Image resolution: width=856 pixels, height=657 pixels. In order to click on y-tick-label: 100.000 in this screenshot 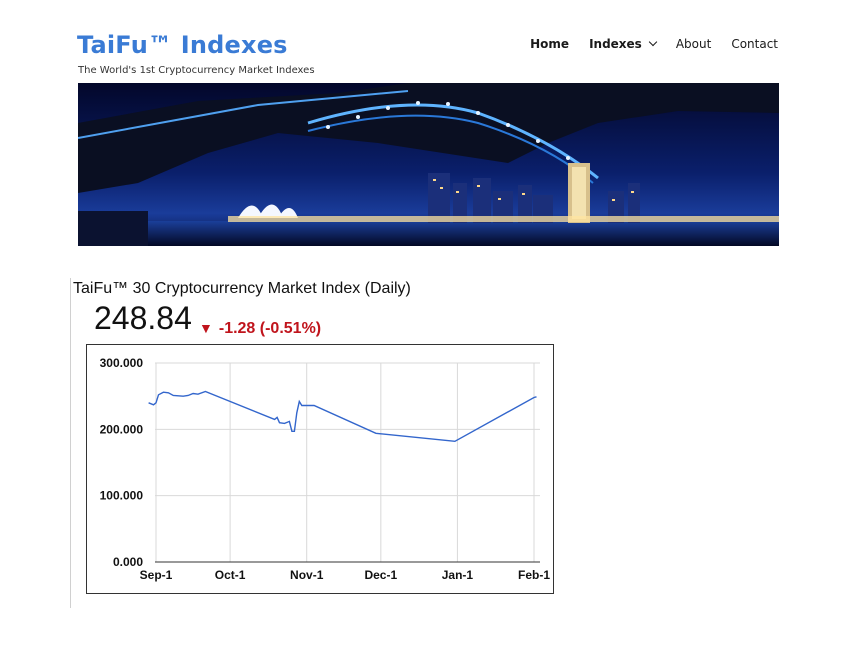, I will do `click(122, 496)`.